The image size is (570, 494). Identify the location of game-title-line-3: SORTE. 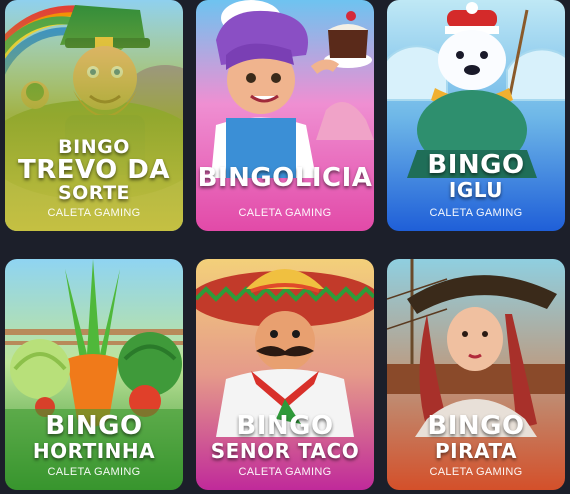
(94, 193).